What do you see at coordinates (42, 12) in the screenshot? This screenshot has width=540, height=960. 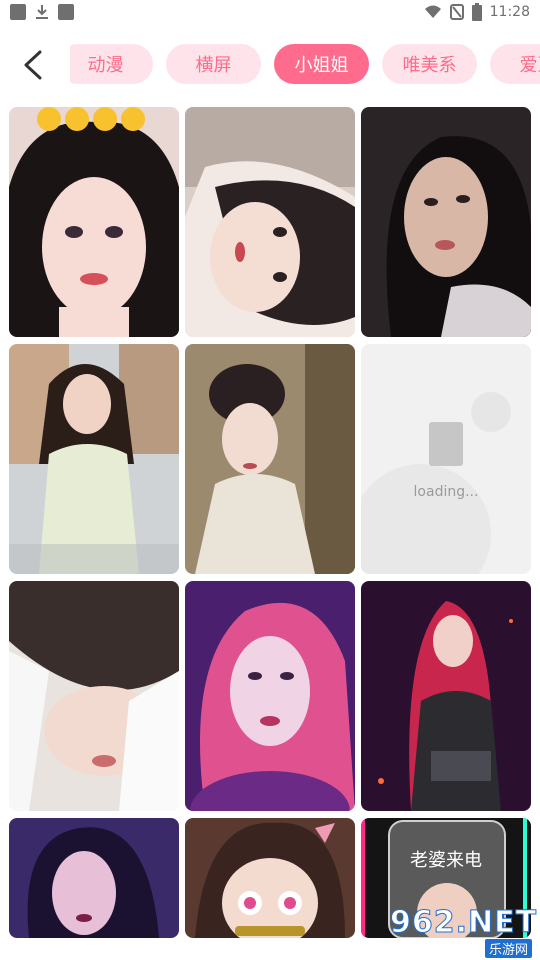 I see `download-icon` at bounding box center [42, 12].